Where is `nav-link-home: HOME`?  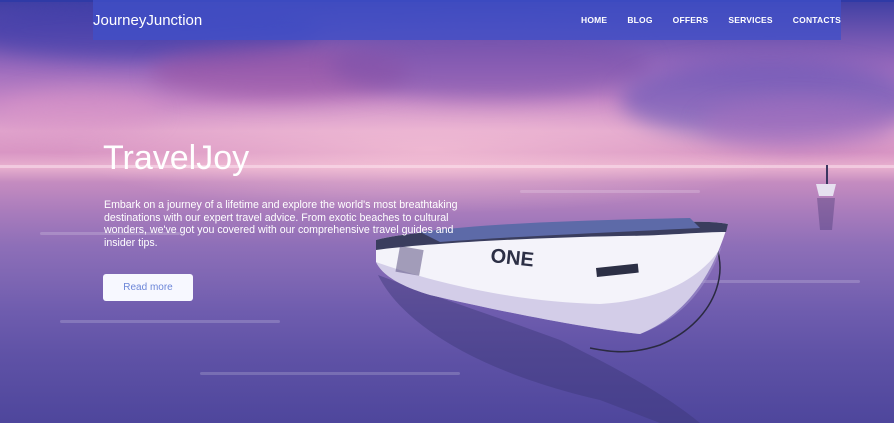 nav-link-home: HOME is located at coordinates (594, 20).